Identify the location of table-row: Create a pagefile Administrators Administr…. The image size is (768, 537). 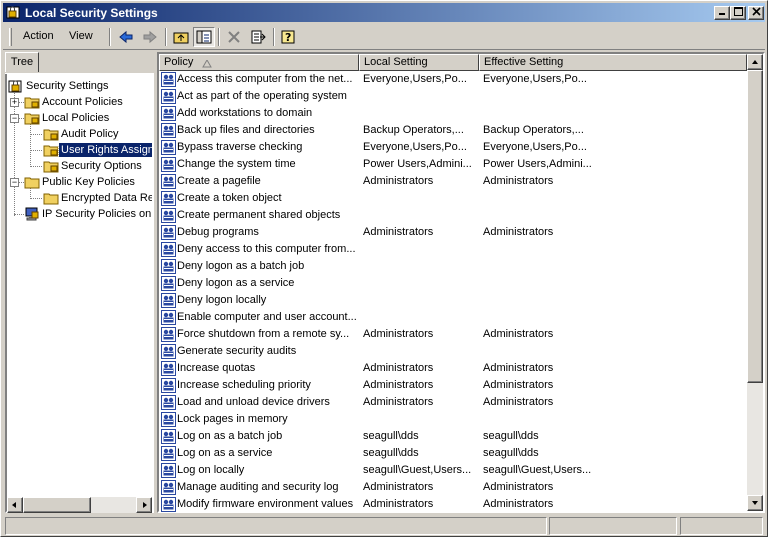
(453, 181).